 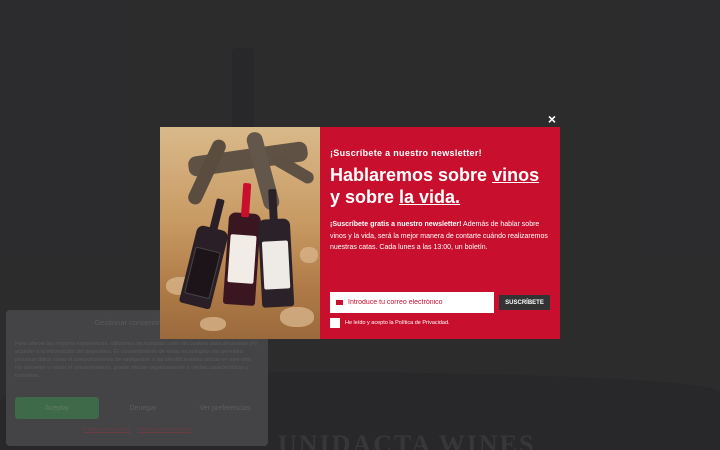 What do you see at coordinates (435, 186) in the screenshot?
I see `popup-headline: Hablaremos sobre vinos y sobre la vida.` at bounding box center [435, 186].